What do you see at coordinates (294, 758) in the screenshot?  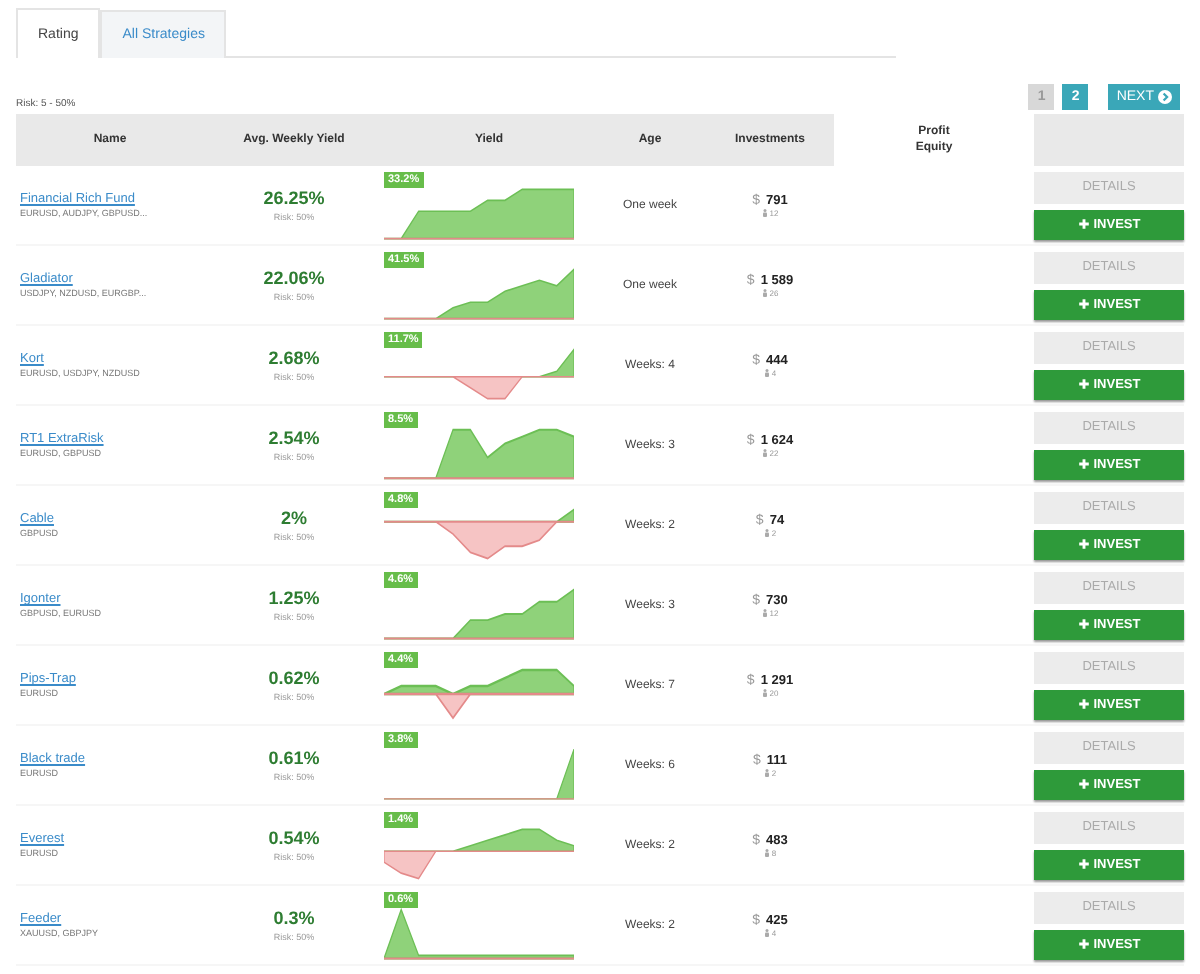 I see `weekly-yield: 0.61%` at bounding box center [294, 758].